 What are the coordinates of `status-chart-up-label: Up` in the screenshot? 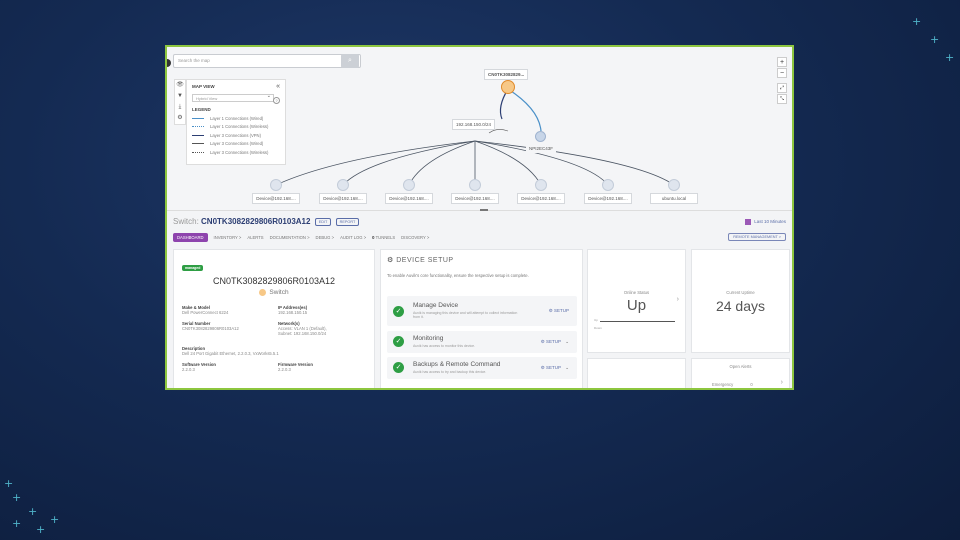 It's located at (596, 320).